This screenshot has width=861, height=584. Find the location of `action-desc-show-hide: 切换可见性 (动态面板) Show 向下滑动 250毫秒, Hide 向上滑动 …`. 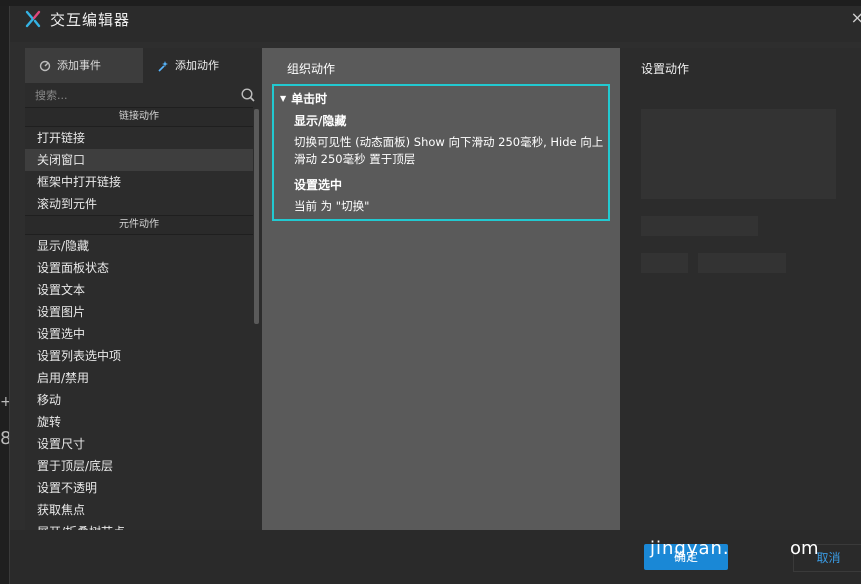

action-desc-show-hide: 切换可见性 (动态面板) Show 向下滑动 250毫秒, Hide 向上滑动 … is located at coordinates (449, 150).